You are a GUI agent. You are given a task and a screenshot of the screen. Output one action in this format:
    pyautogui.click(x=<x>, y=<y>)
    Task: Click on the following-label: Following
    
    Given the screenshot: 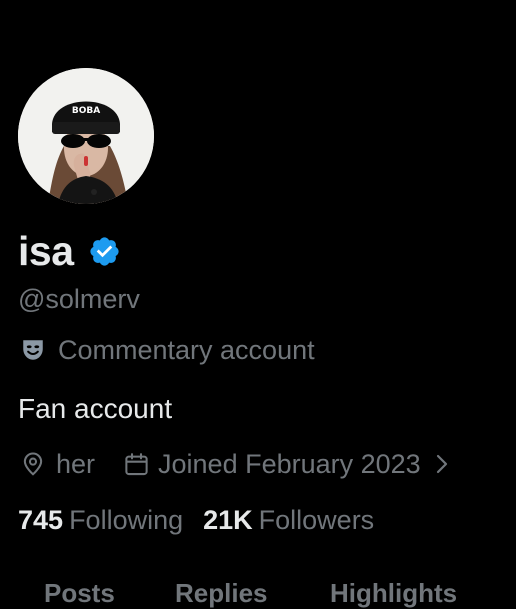 What is the action you would take?
    pyautogui.click(x=126, y=520)
    